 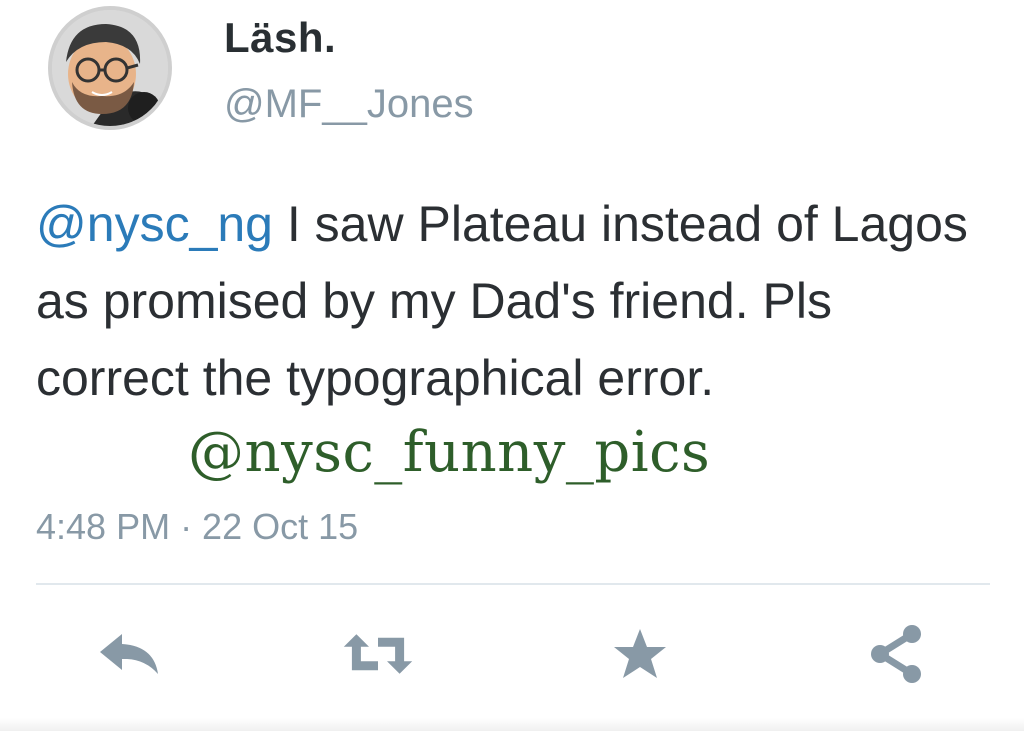 I want to click on reply-icon, so click(x=129, y=654).